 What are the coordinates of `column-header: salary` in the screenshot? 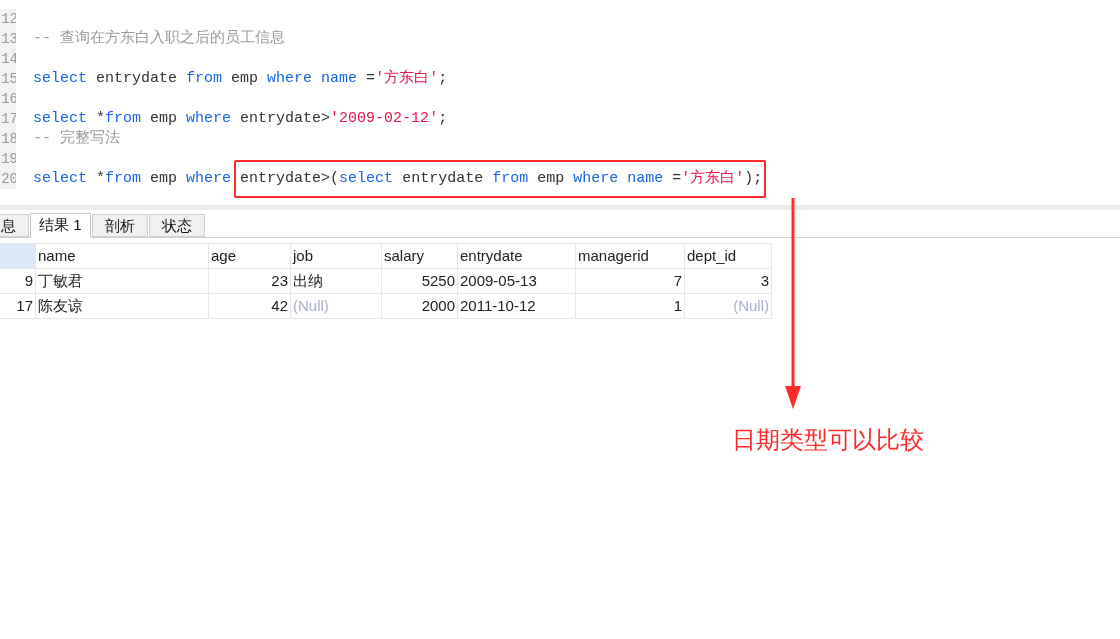 It's located at (419, 256).